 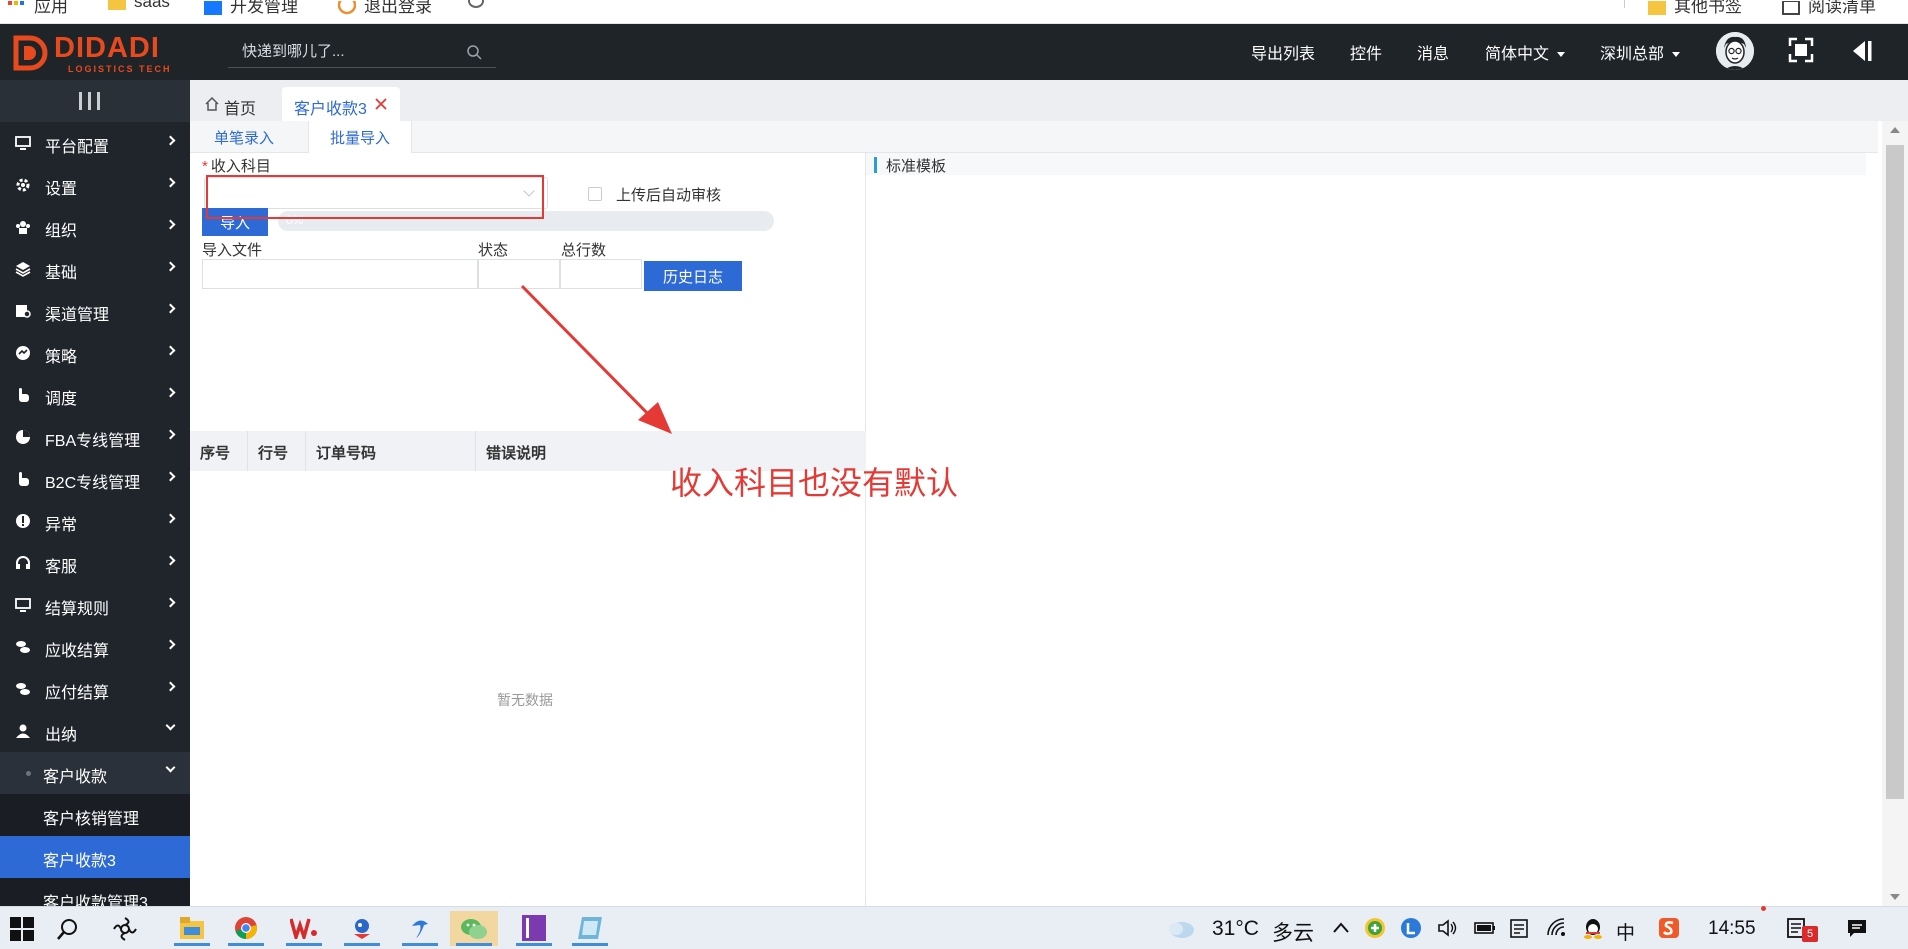 I want to click on chevron-up-icon, so click(x=1341, y=928).